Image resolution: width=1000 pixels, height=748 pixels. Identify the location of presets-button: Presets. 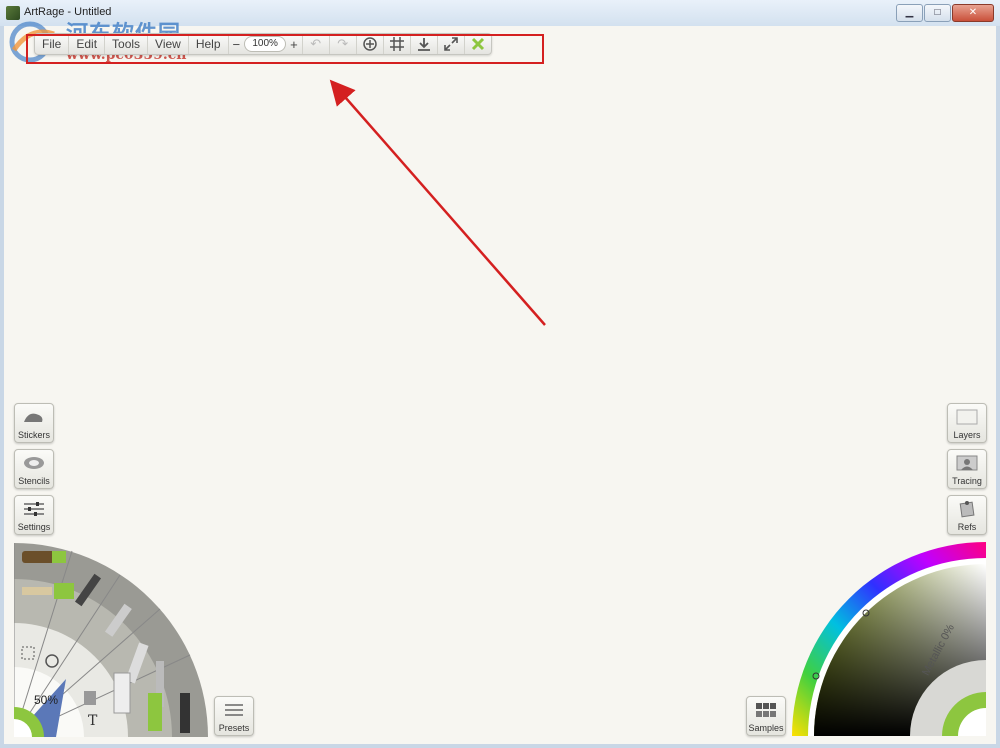
(234, 716).